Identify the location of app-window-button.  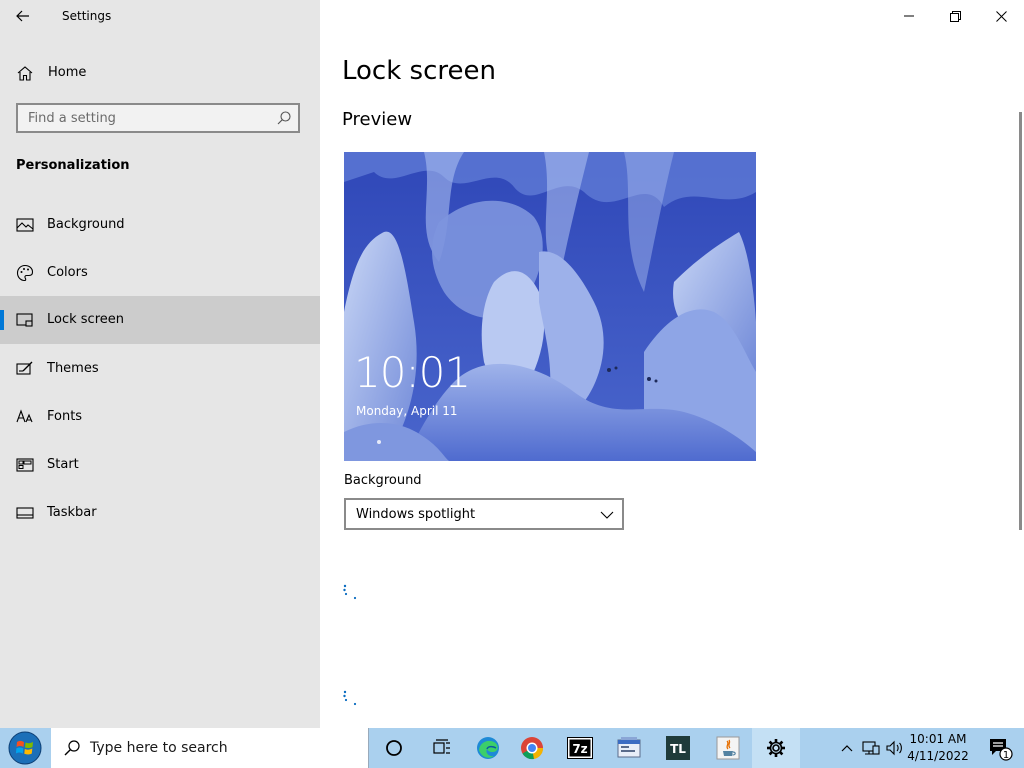
(629, 748).